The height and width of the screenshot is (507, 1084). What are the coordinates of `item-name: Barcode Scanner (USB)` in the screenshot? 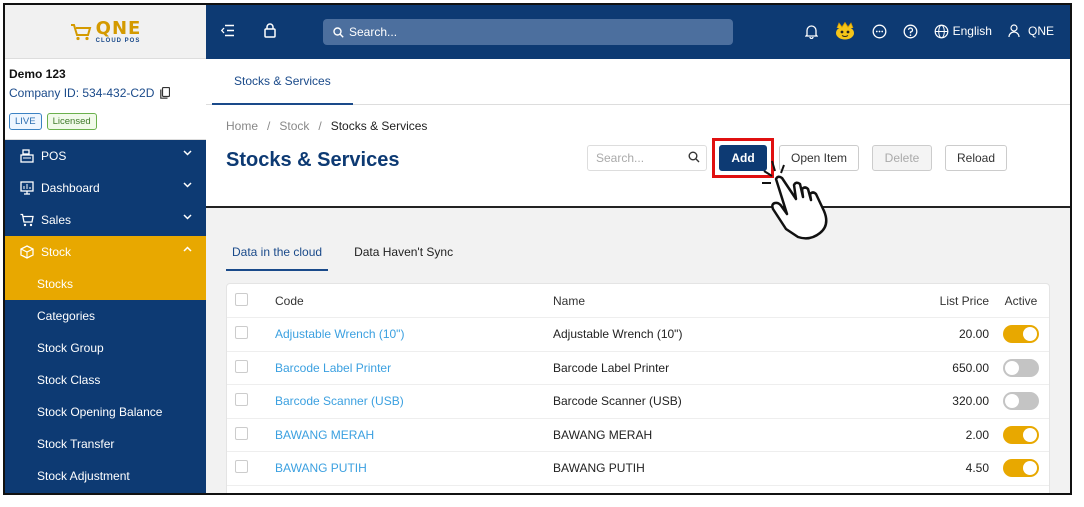 It's located at (703, 401).